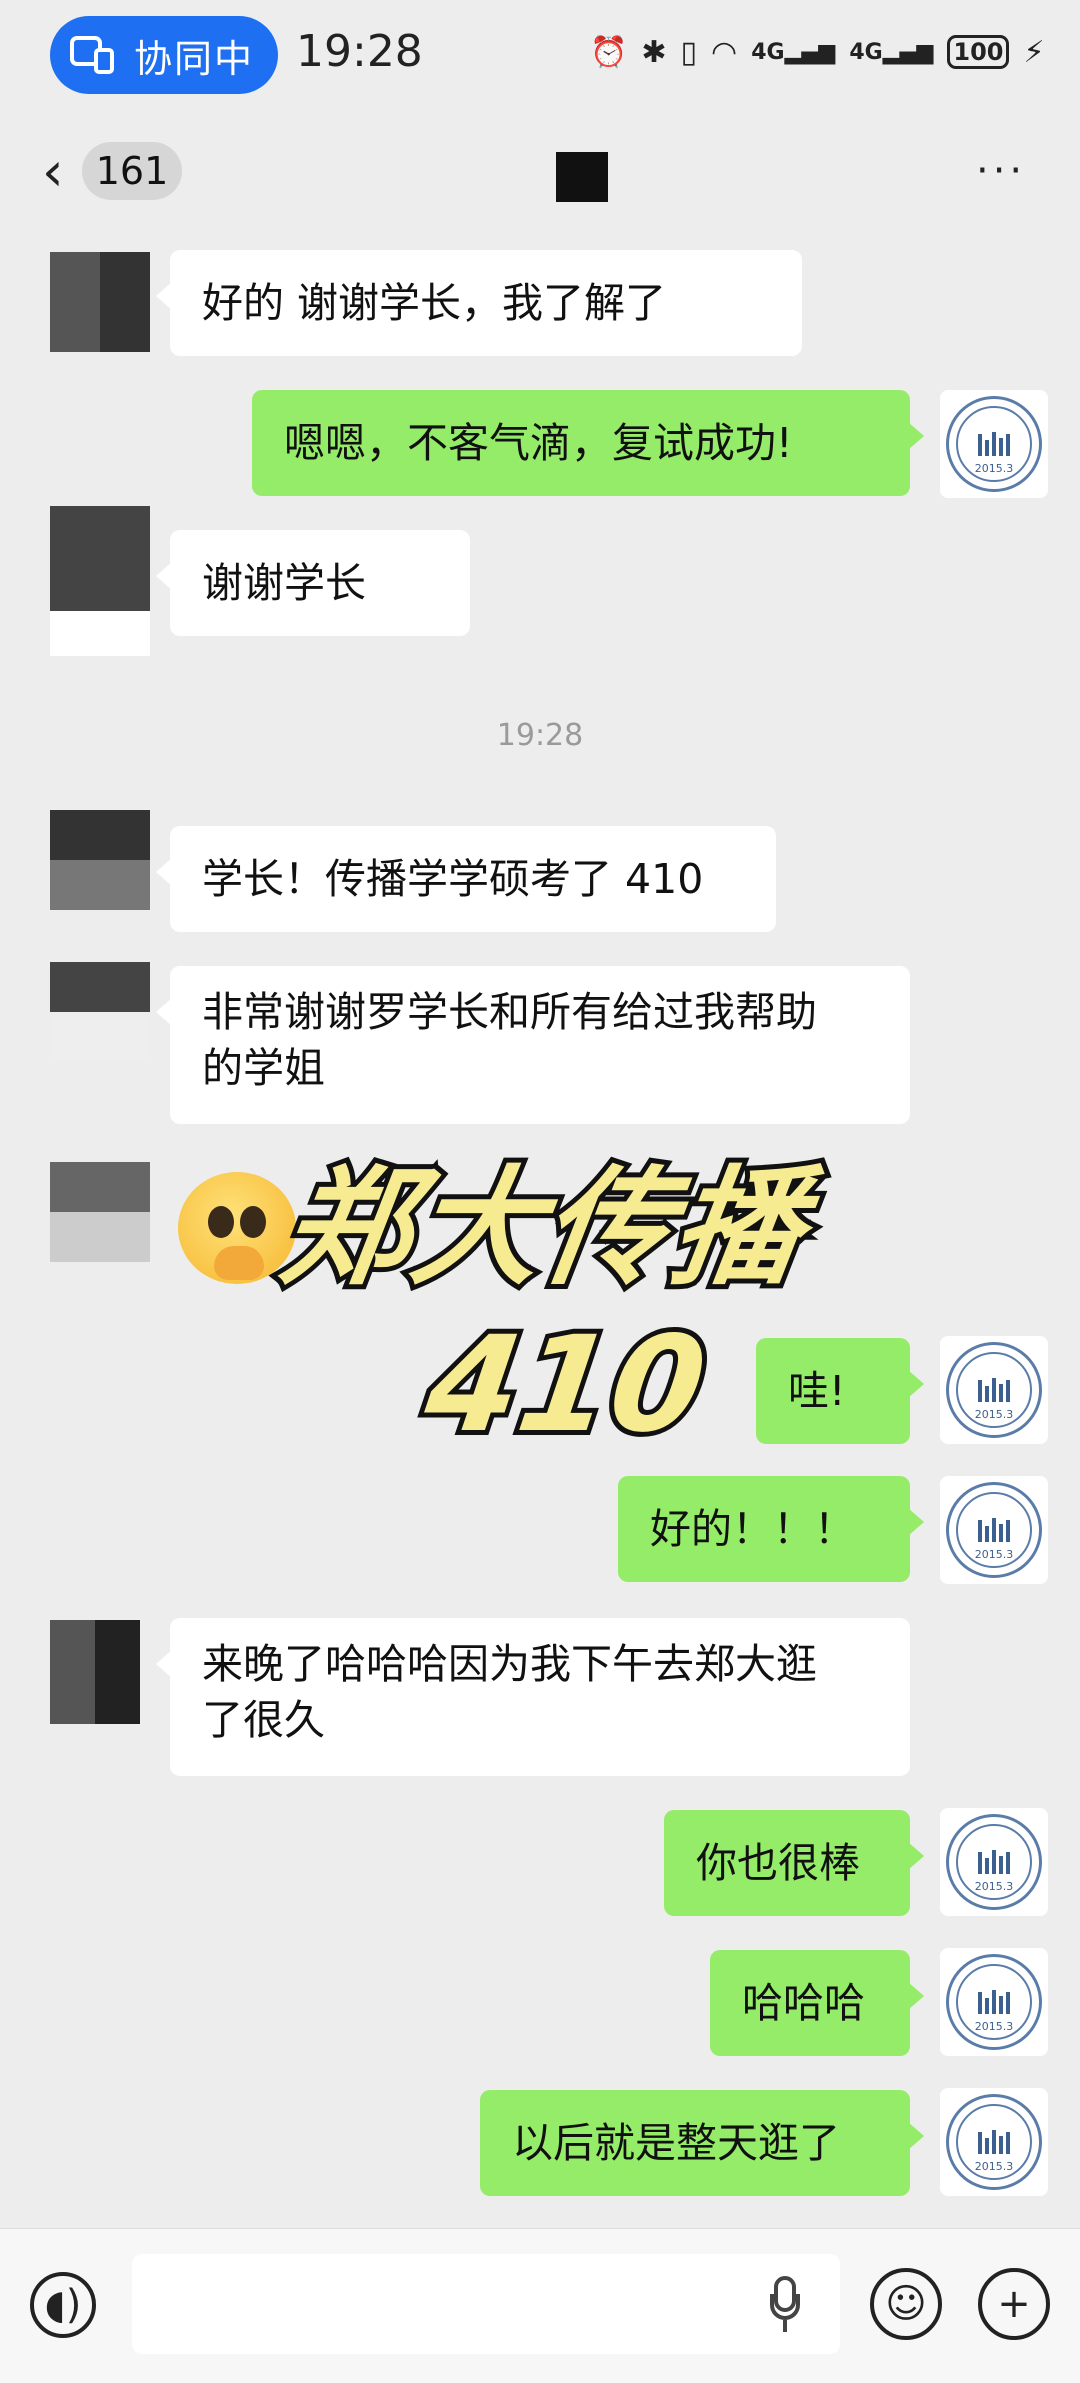 The height and width of the screenshot is (2383, 1080). What do you see at coordinates (840, 1391) in the screenshot?
I see `message-bubble: 哇!` at bounding box center [840, 1391].